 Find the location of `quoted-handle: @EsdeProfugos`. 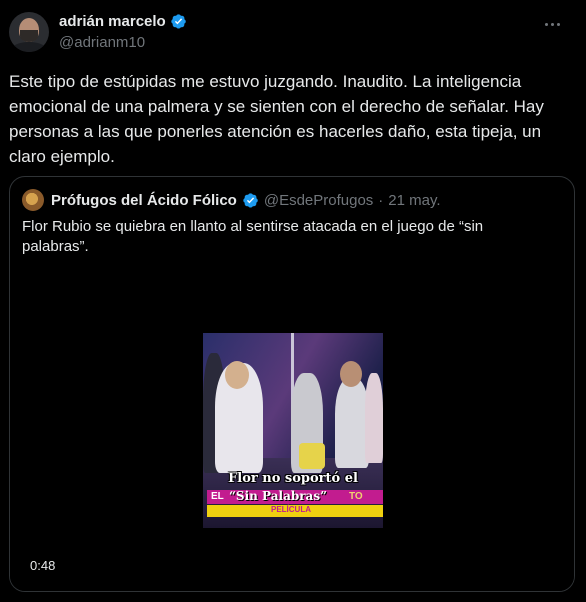

quoted-handle: @EsdeProfugos is located at coordinates (318, 200).